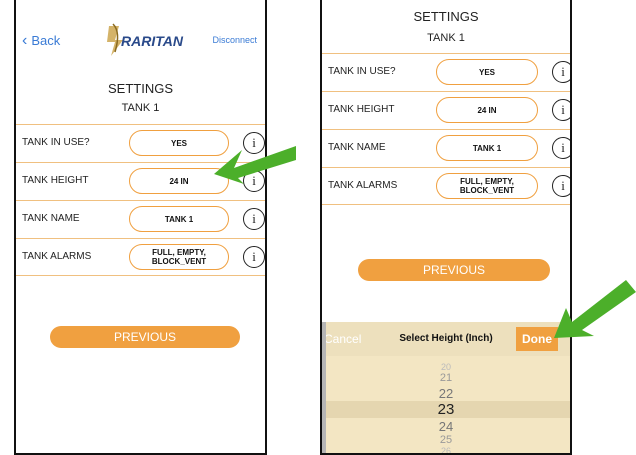  I want to click on picker-option: 21, so click(446, 378).